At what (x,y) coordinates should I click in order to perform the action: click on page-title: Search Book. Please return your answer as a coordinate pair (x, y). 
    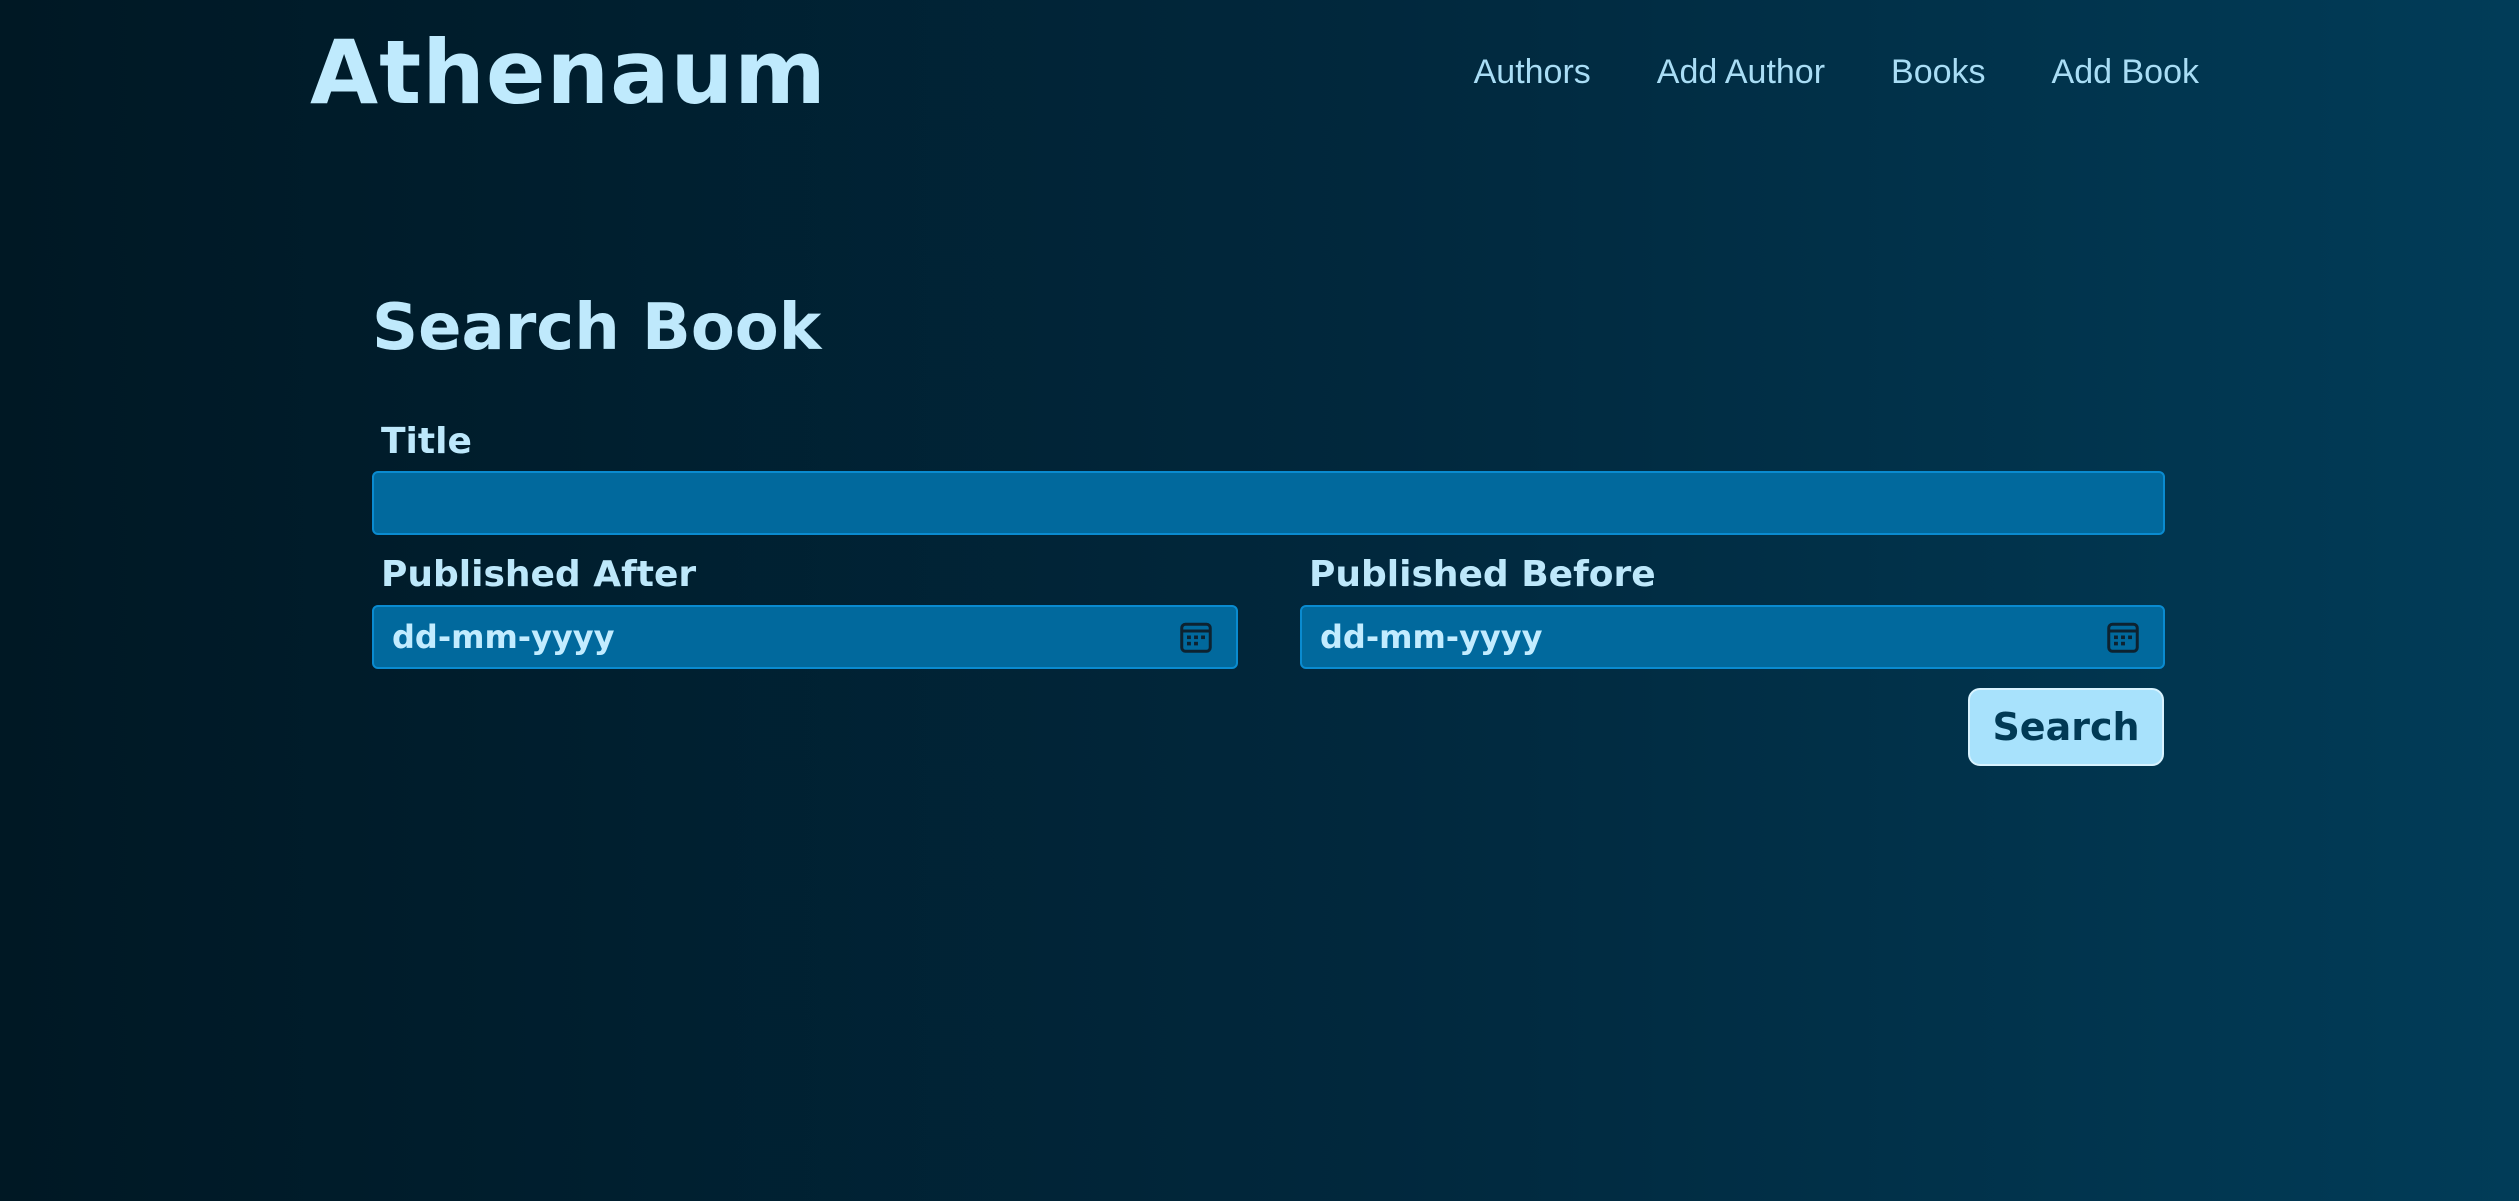
    Looking at the image, I should click on (597, 328).